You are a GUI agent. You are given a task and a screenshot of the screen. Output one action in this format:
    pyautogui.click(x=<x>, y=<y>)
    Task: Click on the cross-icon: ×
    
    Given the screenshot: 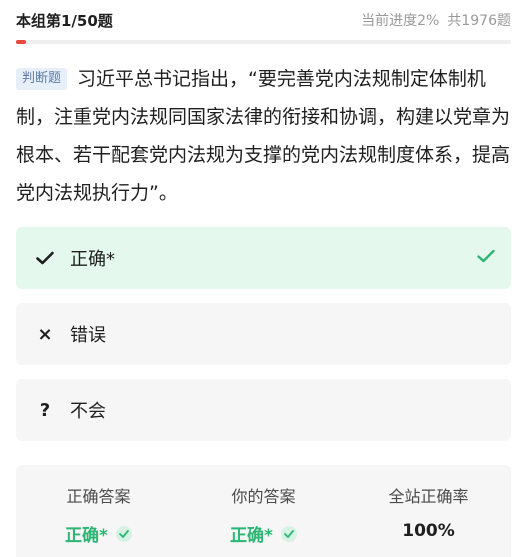 What is the action you would take?
    pyautogui.click(x=45, y=334)
    